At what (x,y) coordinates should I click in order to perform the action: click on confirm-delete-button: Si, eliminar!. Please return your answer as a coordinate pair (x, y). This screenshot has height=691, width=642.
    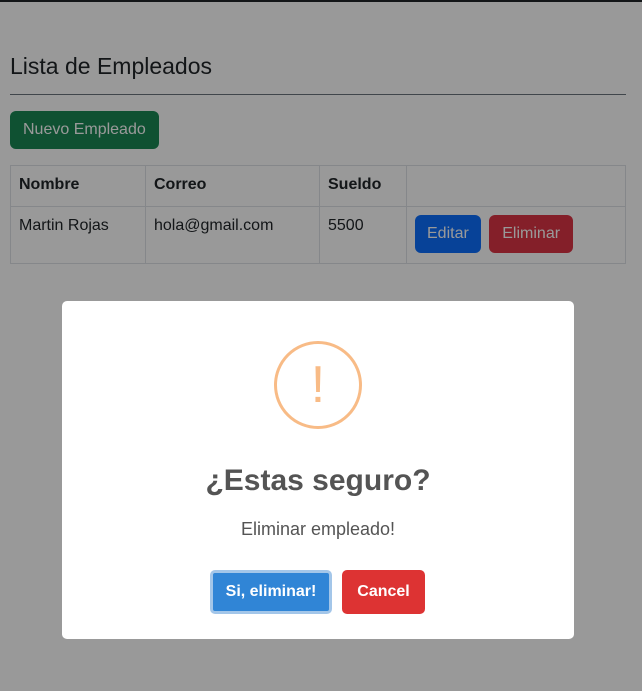
    Looking at the image, I should click on (271, 592).